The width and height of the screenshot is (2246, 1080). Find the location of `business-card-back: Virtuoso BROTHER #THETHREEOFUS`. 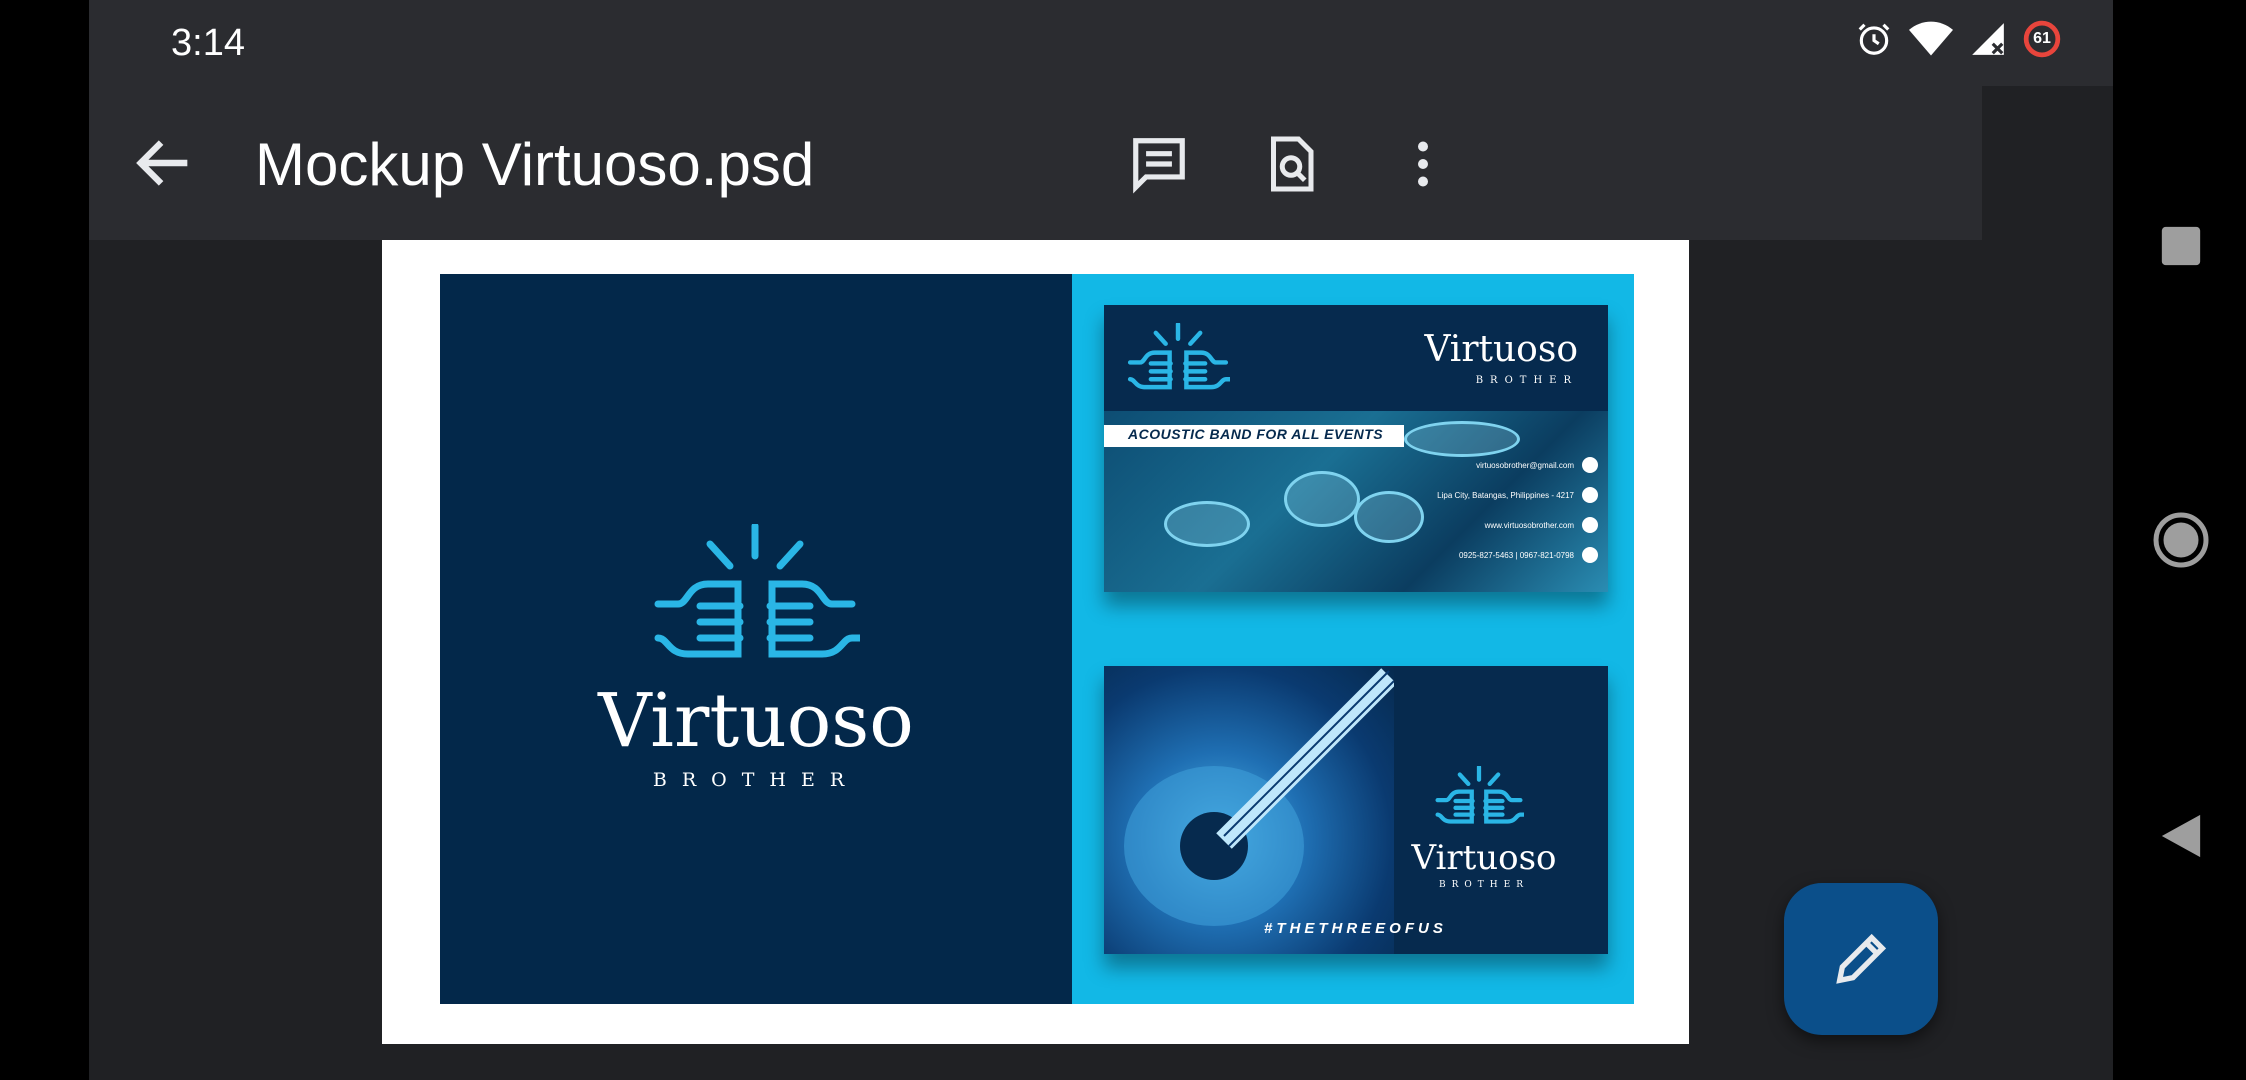

business-card-back: Virtuoso BROTHER #THETHREEOFUS is located at coordinates (1356, 810).